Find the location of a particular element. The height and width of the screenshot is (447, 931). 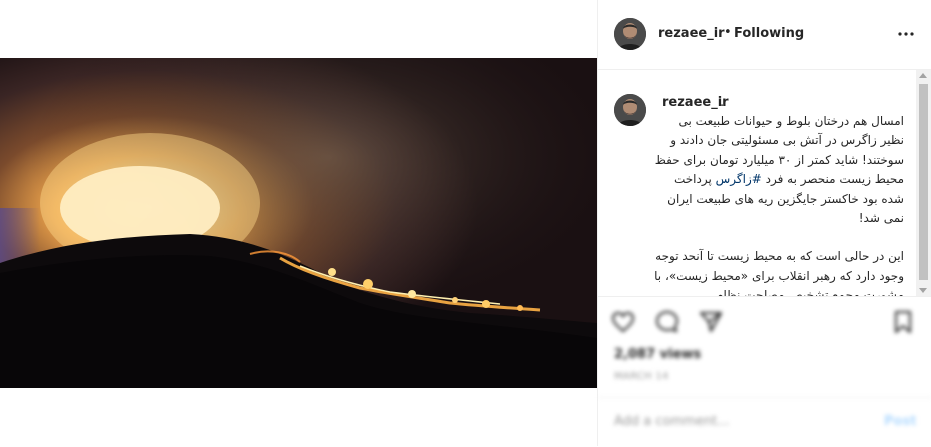

more-options-icon is located at coordinates (906, 34).